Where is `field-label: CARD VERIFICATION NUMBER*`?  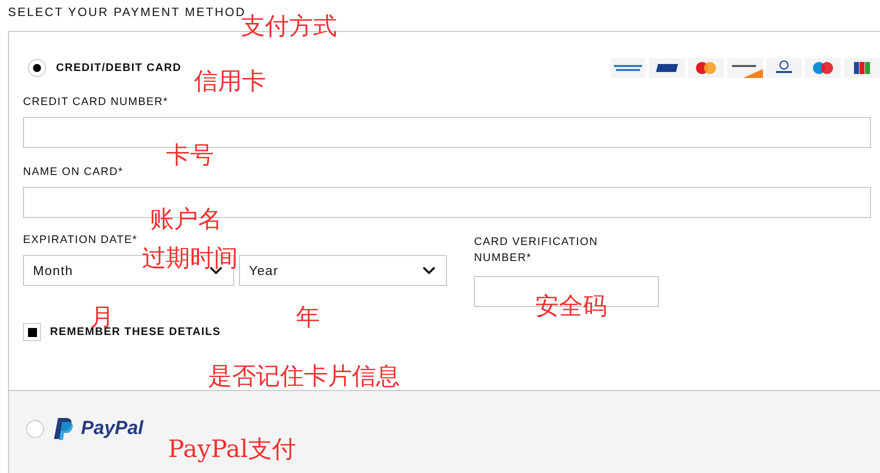 field-label: CARD VERIFICATION NUMBER* is located at coordinates (537, 250).